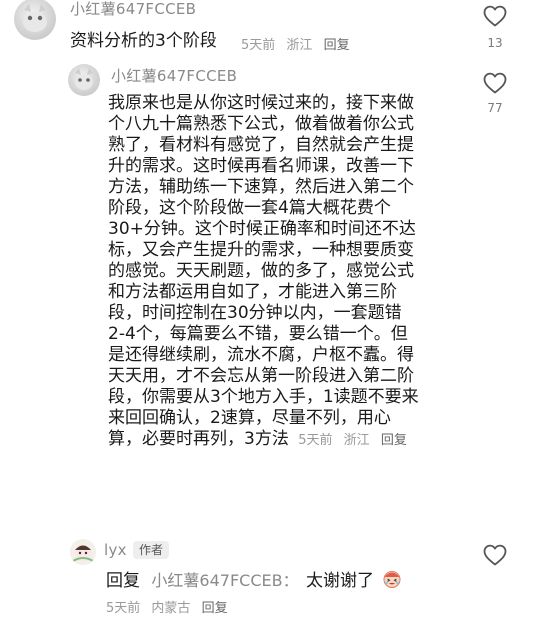 The image size is (554, 625). What do you see at coordinates (293, 440) in the screenshot?
I see `reply1-last-line: 算，必要时再列，3方法 5天前 浙江 回复` at bounding box center [293, 440].